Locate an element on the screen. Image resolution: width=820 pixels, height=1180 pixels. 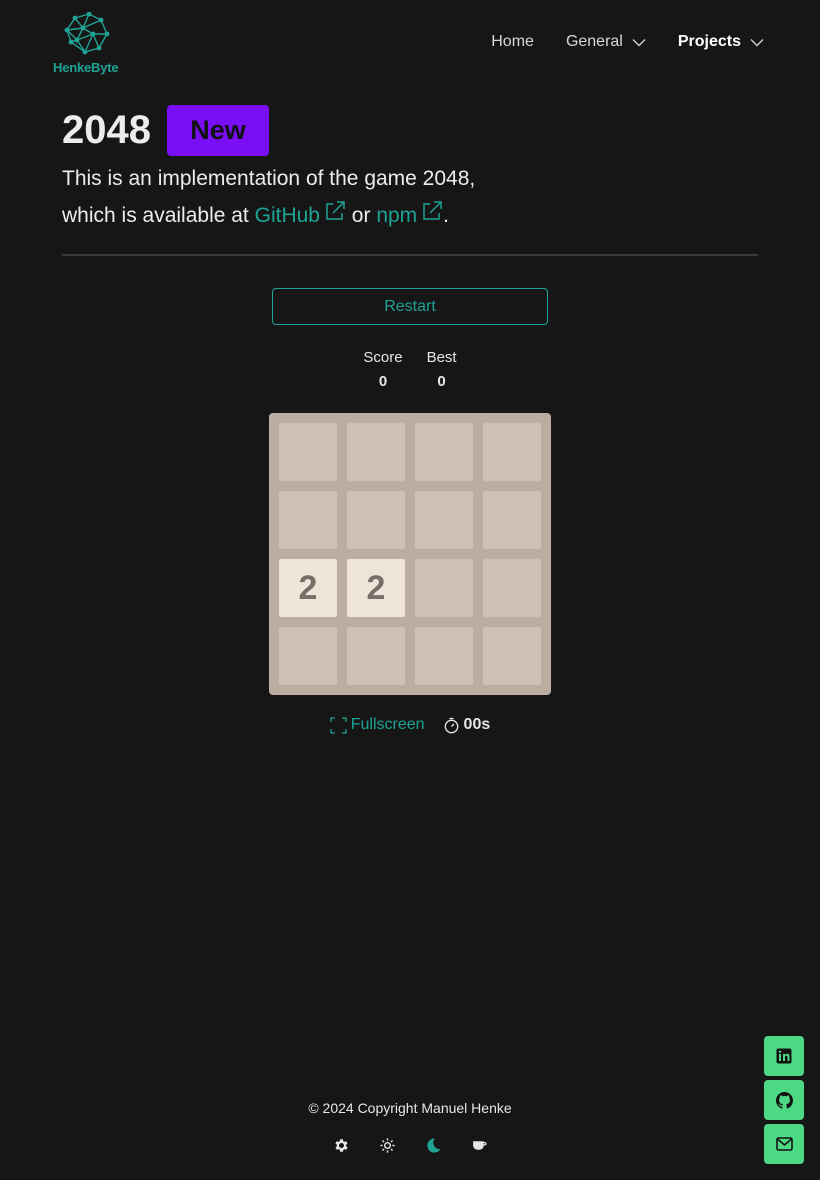
gear-icon is located at coordinates (341, 1145).